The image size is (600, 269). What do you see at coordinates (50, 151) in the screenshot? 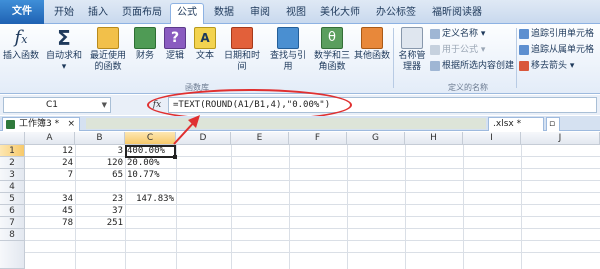
I see `cell-a1: 12` at bounding box center [50, 151].